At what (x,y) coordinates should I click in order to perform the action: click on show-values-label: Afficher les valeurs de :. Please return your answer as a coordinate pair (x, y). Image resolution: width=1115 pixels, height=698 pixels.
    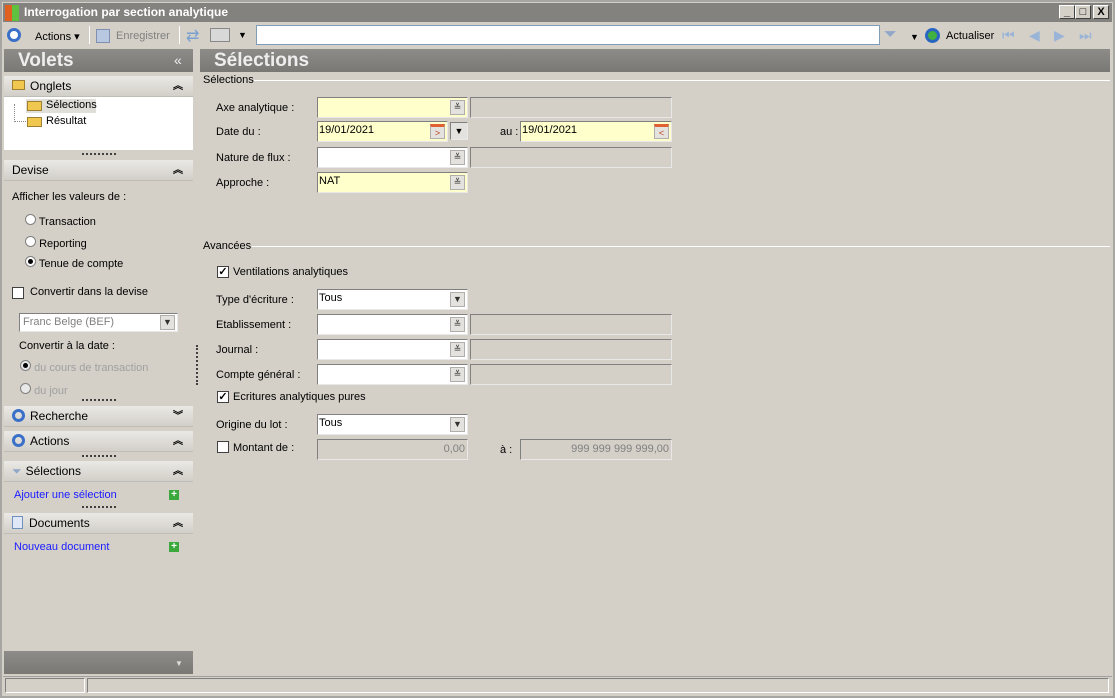
    Looking at the image, I should click on (69, 197).